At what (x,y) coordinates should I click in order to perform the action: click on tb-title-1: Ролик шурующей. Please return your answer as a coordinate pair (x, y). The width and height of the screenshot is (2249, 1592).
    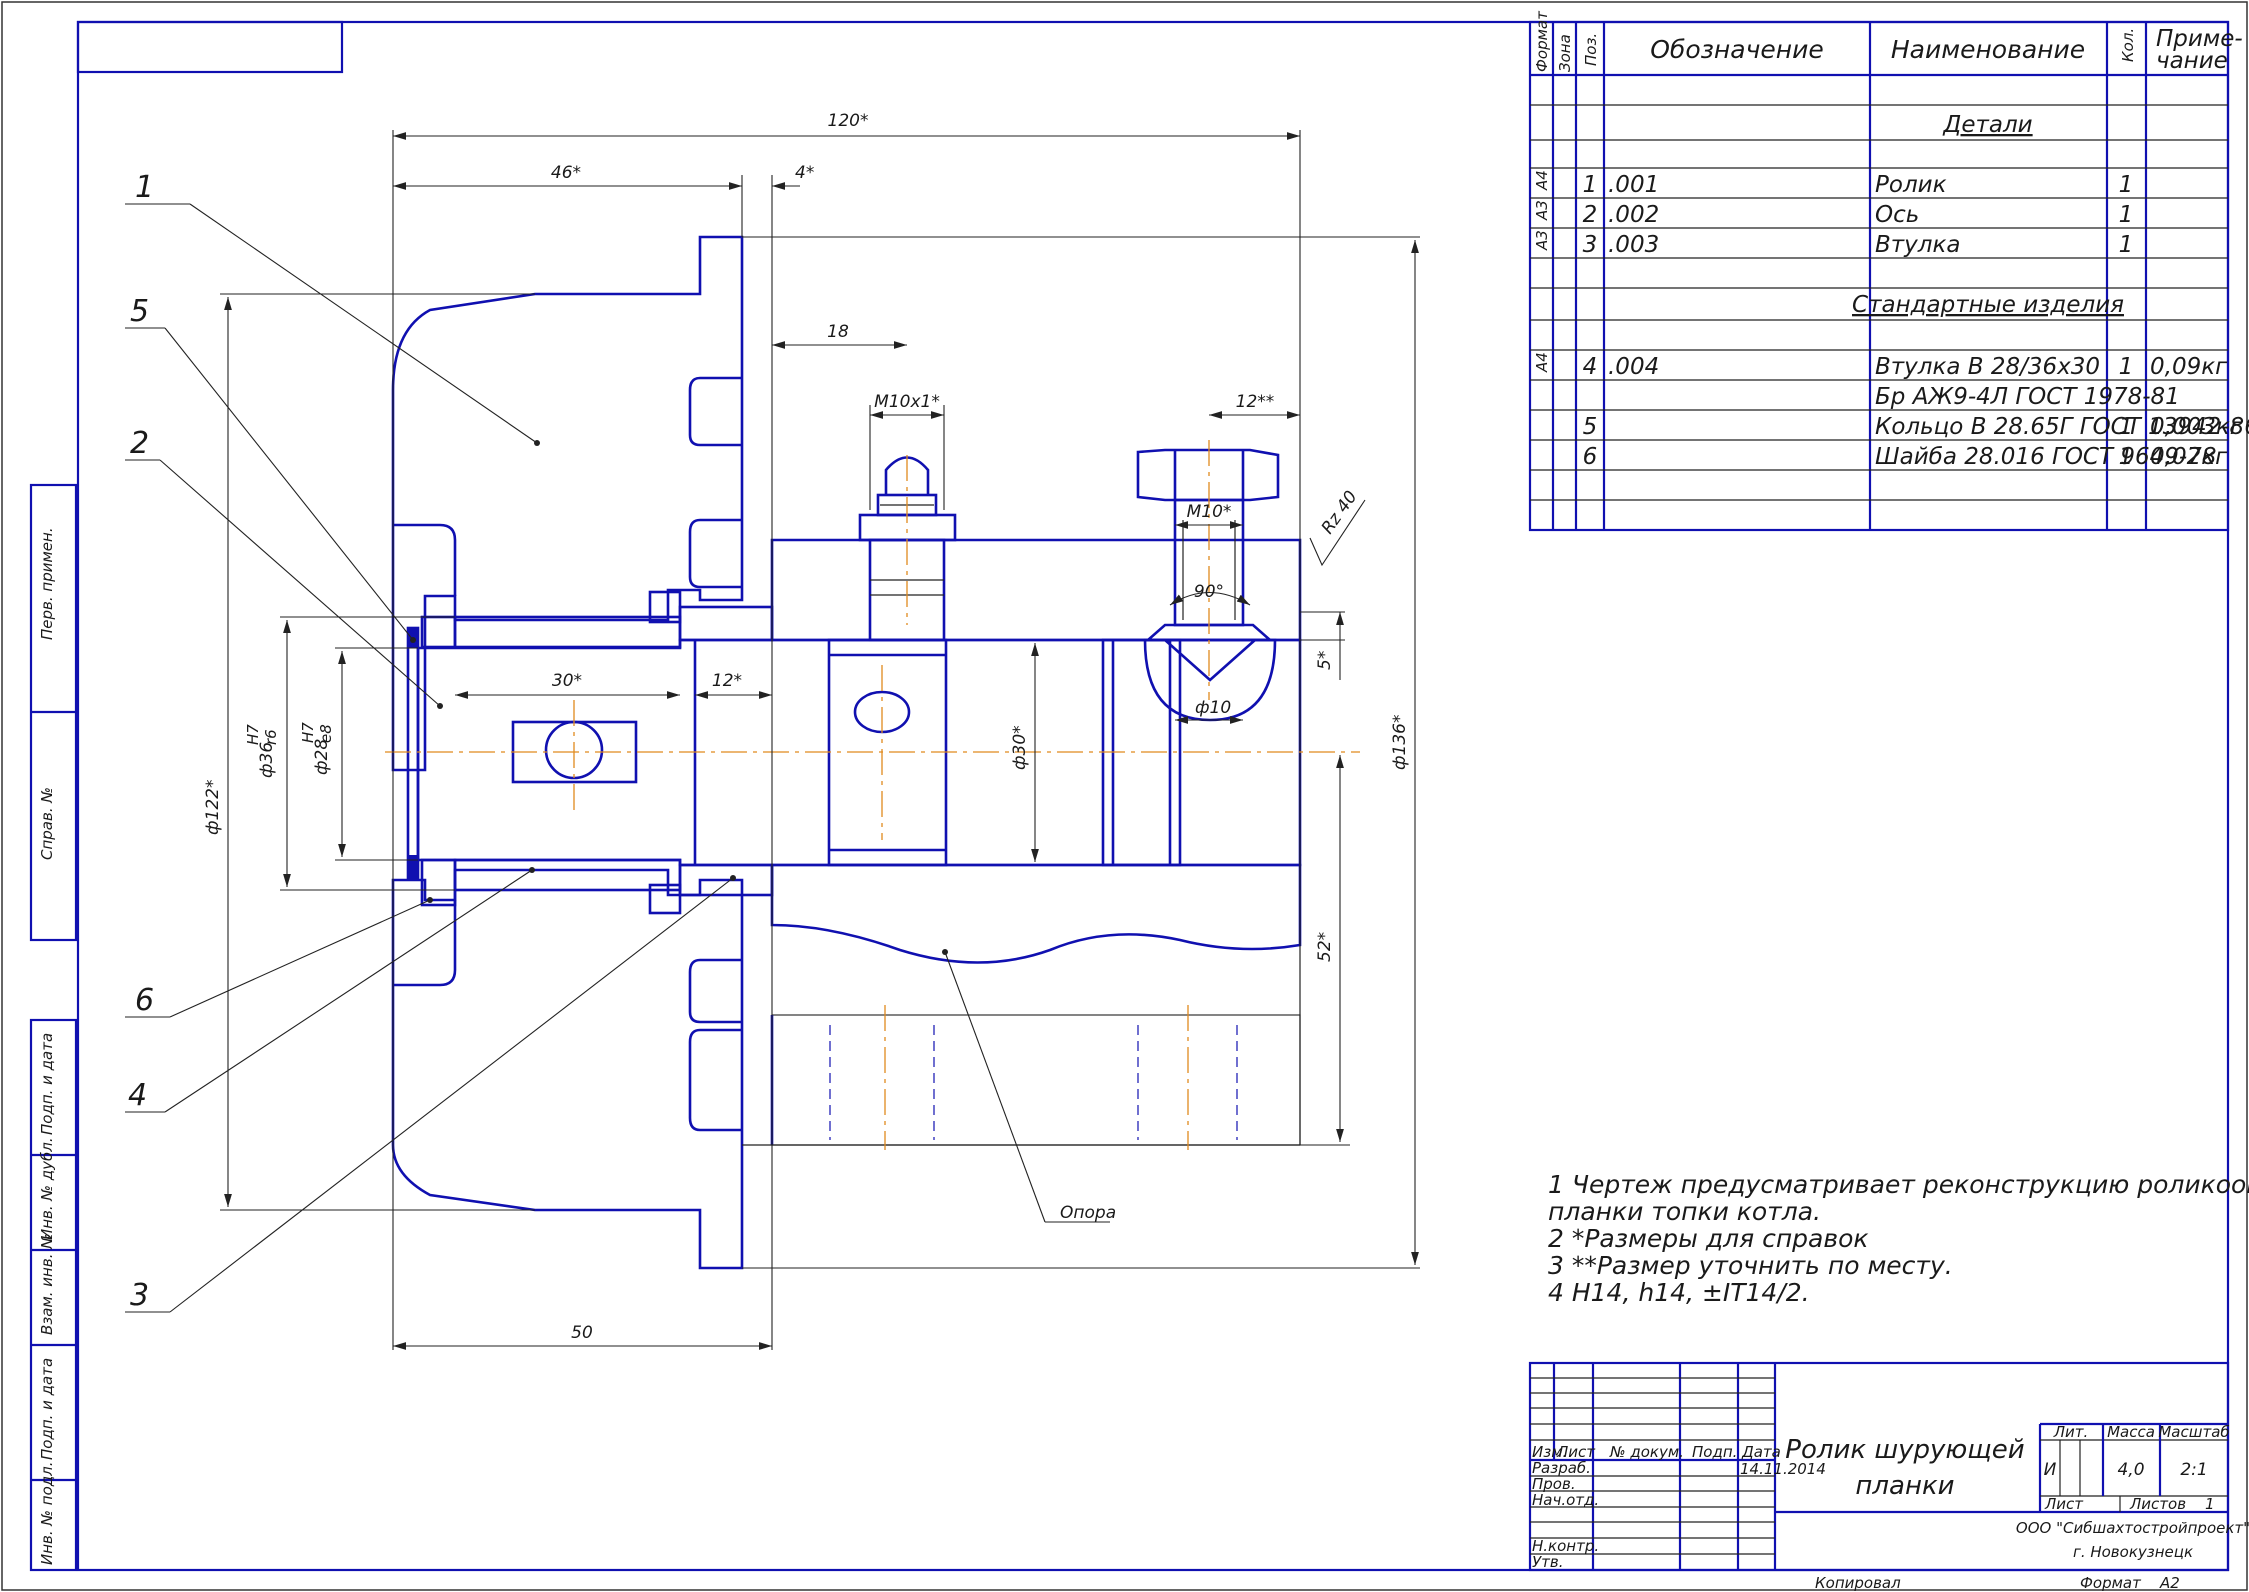
    Looking at the image, I should click on (1904, 1450).